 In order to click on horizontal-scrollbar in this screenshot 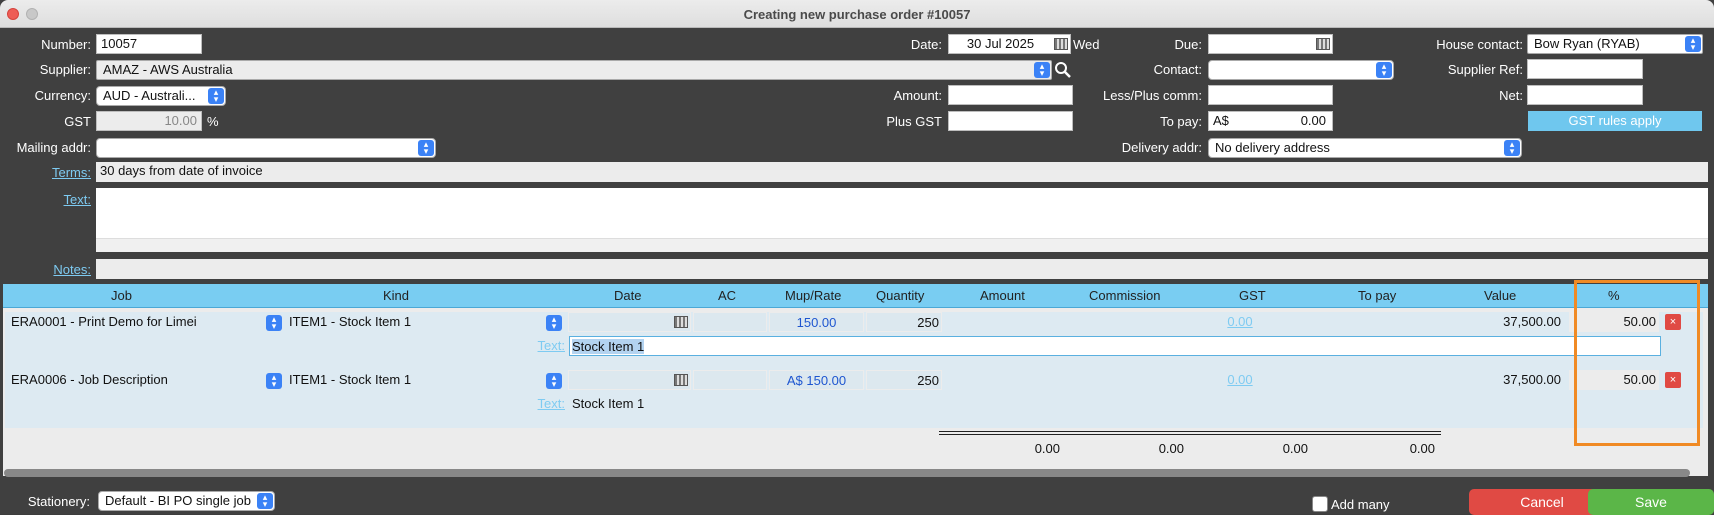, I will do `click(847, 473)`.